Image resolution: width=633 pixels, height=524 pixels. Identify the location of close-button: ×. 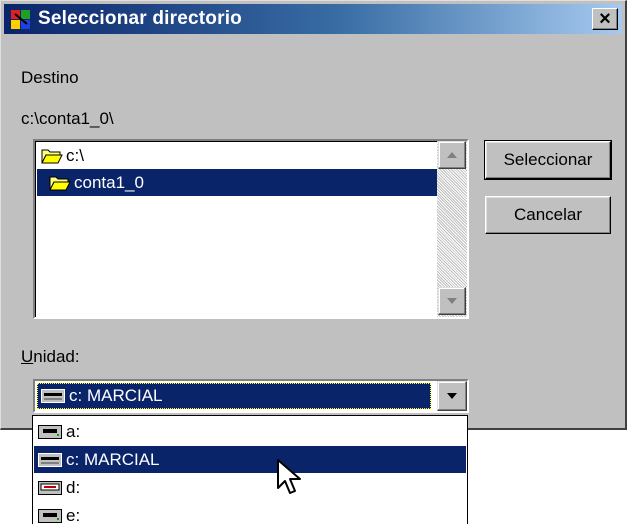
(605, 19).